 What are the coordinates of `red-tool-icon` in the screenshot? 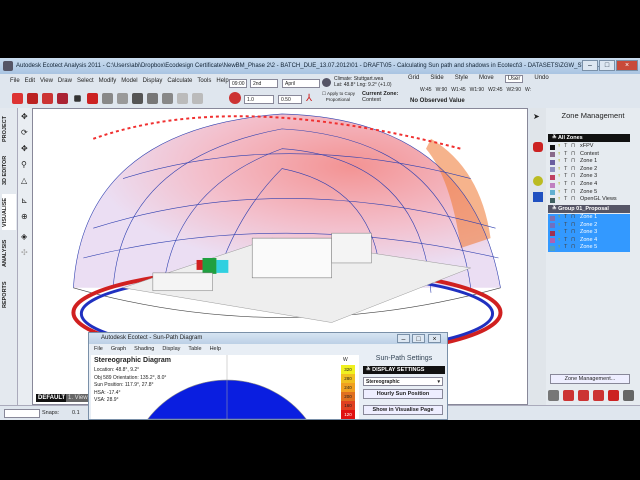 It's located at (538, 147).